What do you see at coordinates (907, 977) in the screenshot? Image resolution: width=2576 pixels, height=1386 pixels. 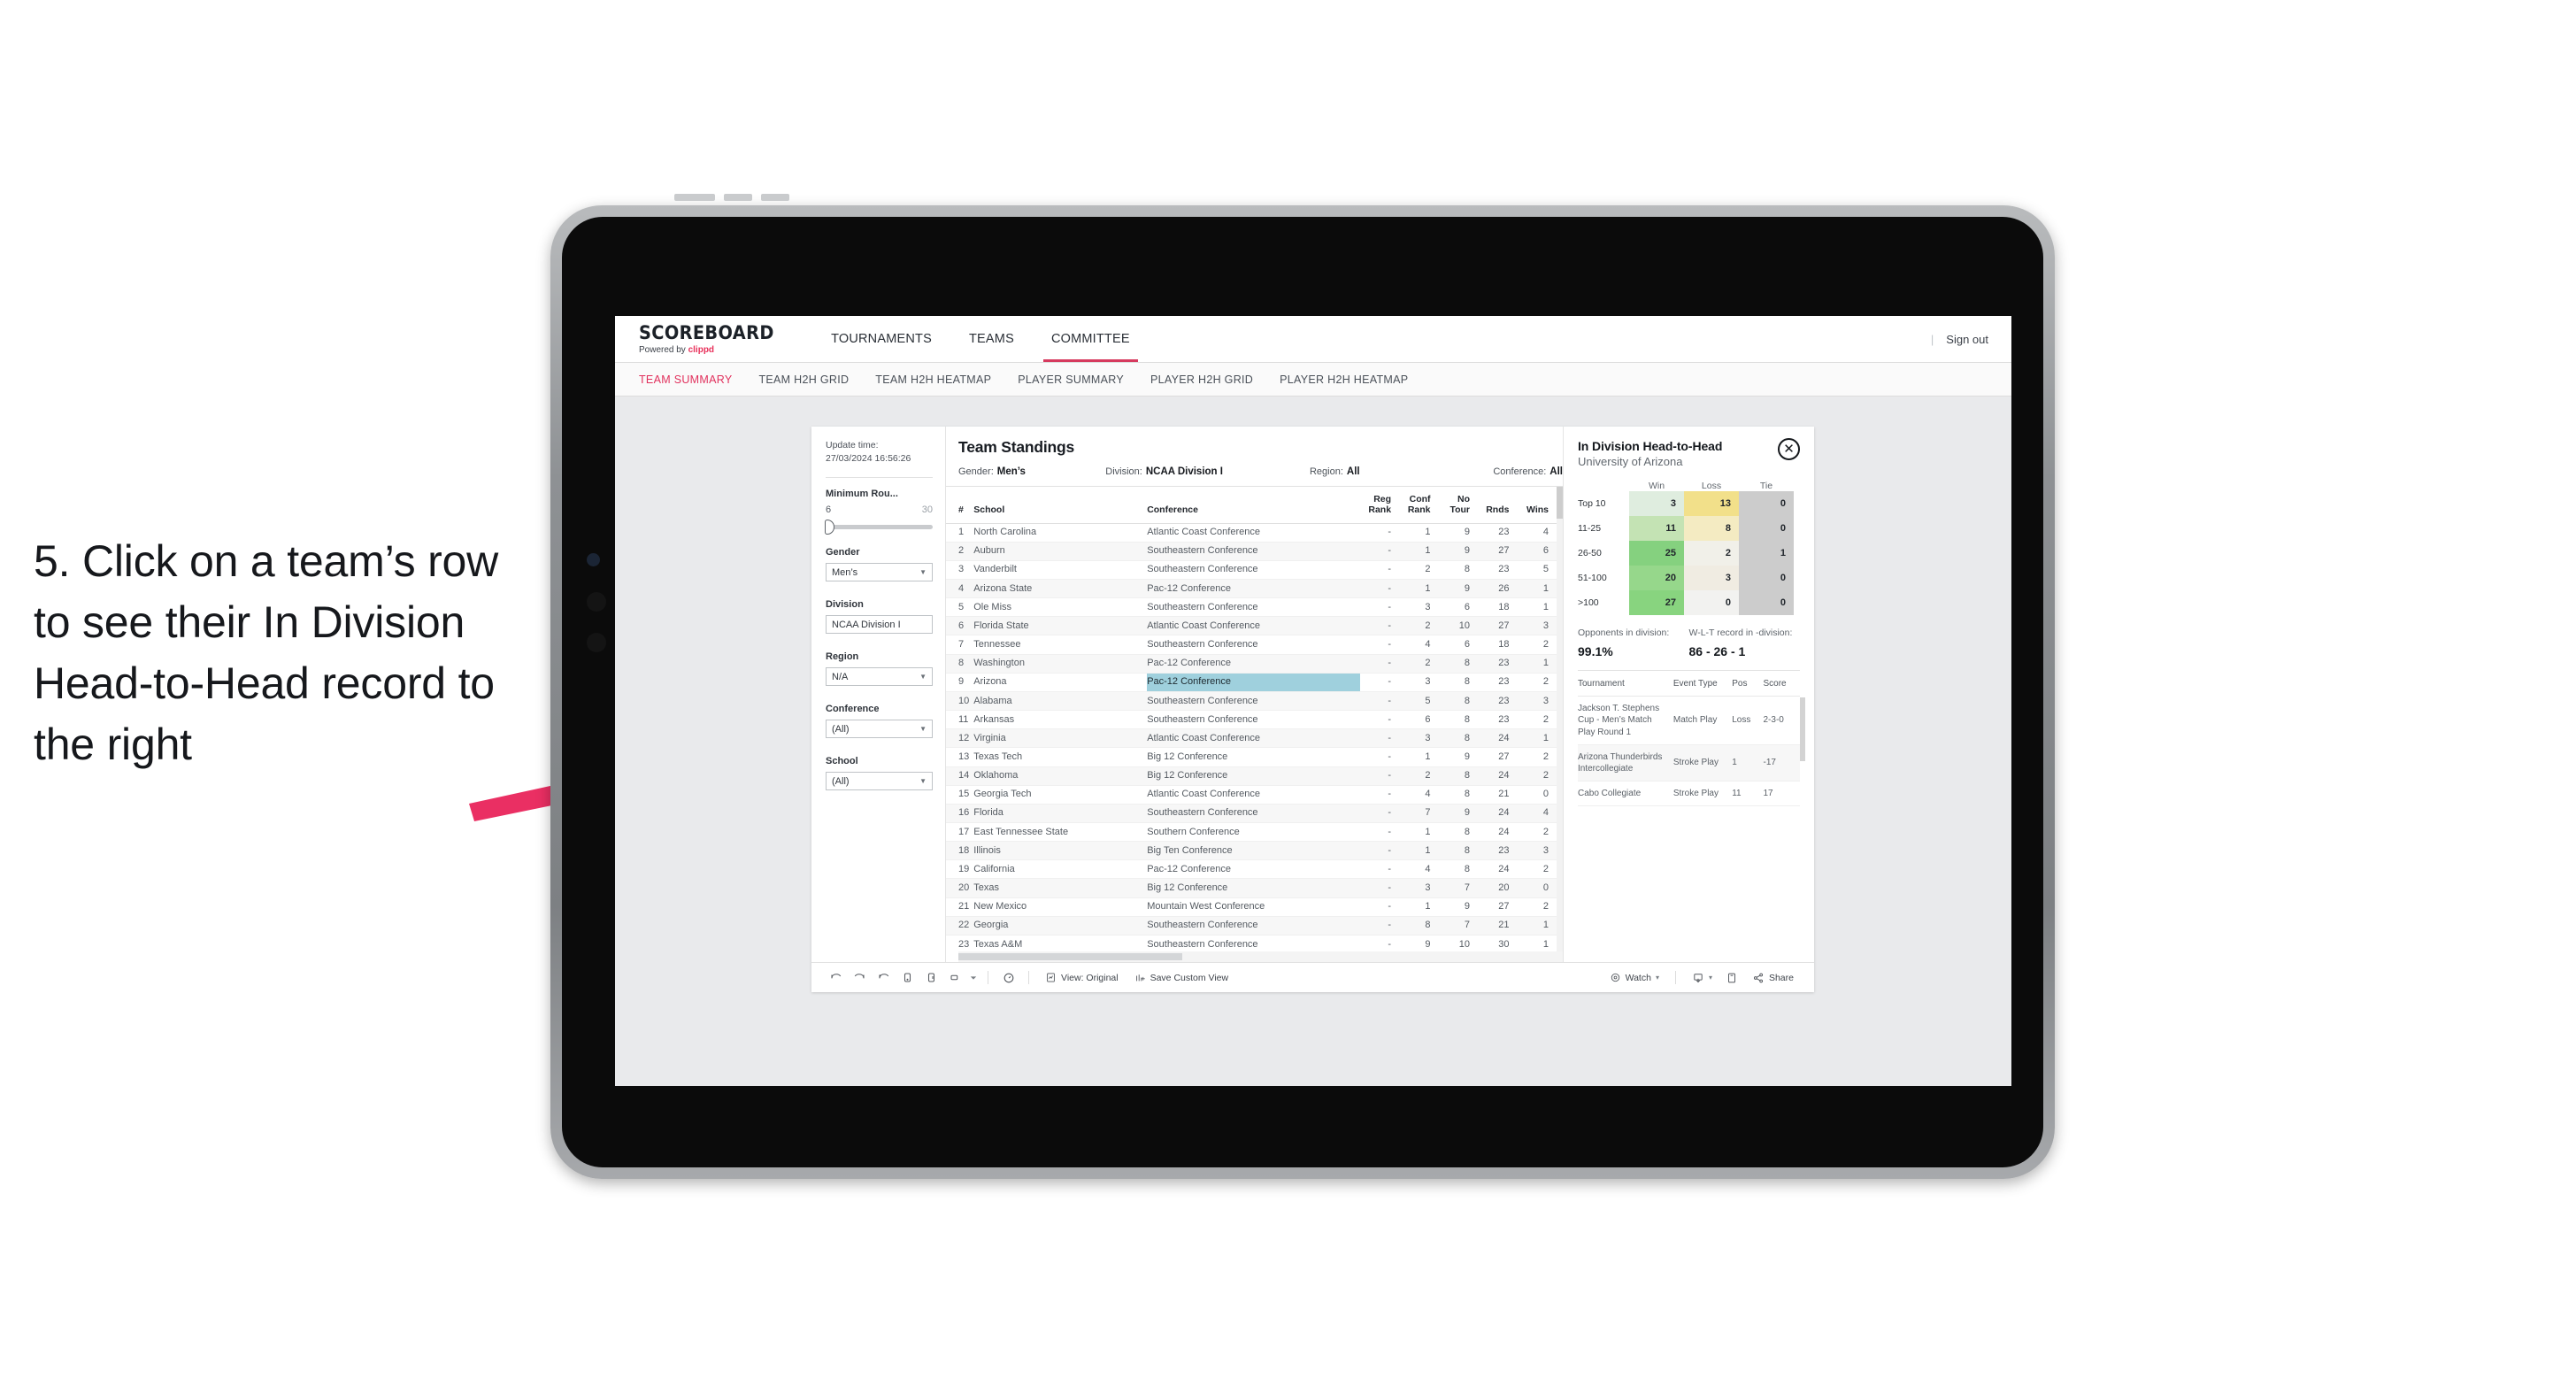 I see `refresh-data-icon` at bounding box center [907, 977].